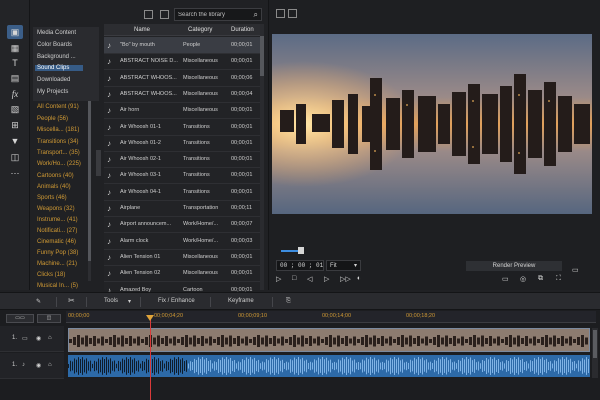 The image size is (600, 400). I want to click on tools-menu: Tools, so click(111, 301).